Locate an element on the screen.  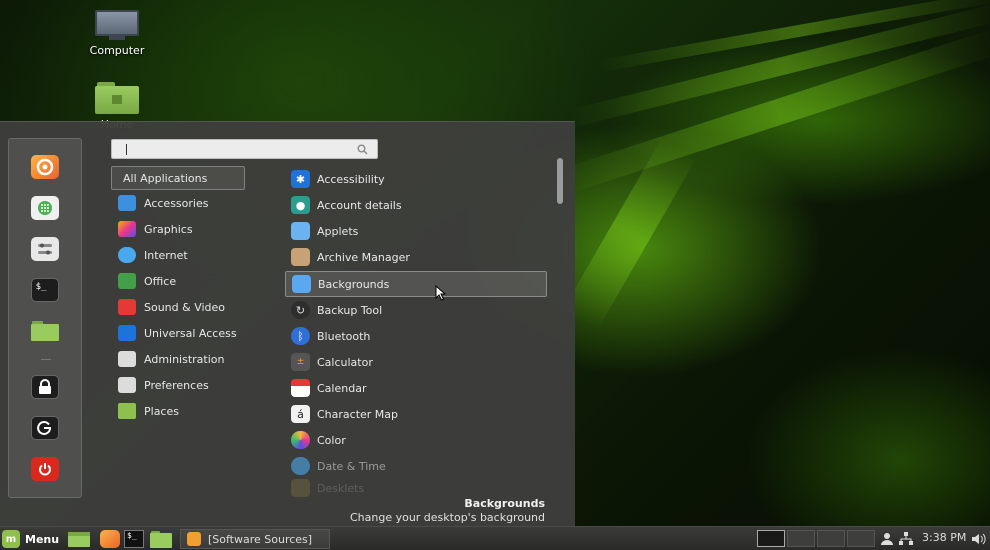
applets-icon is located at coordinates (300, 231).